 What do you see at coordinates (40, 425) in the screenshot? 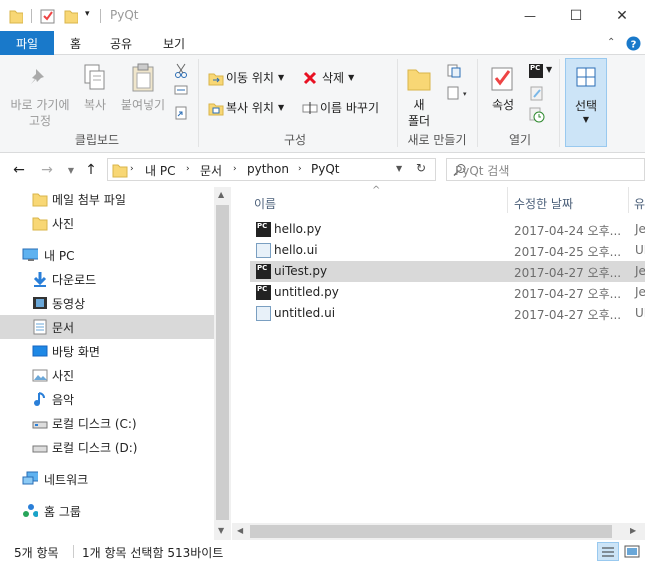
I see `drive-icon` at bounding box center [40, 425].